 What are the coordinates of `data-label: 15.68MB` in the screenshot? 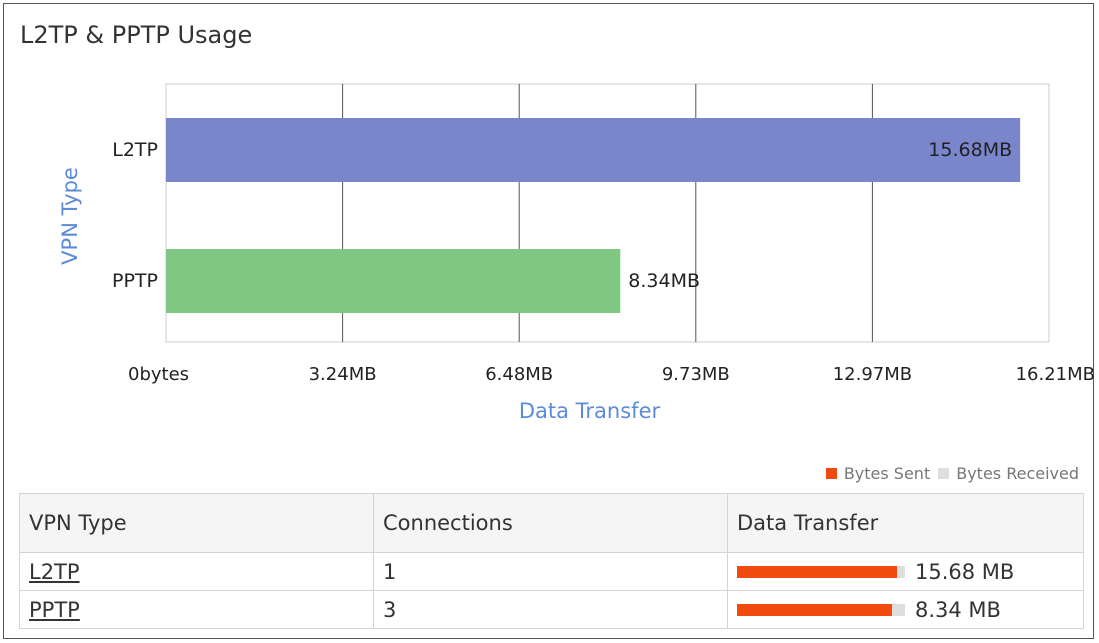 It's located at (970, 150).